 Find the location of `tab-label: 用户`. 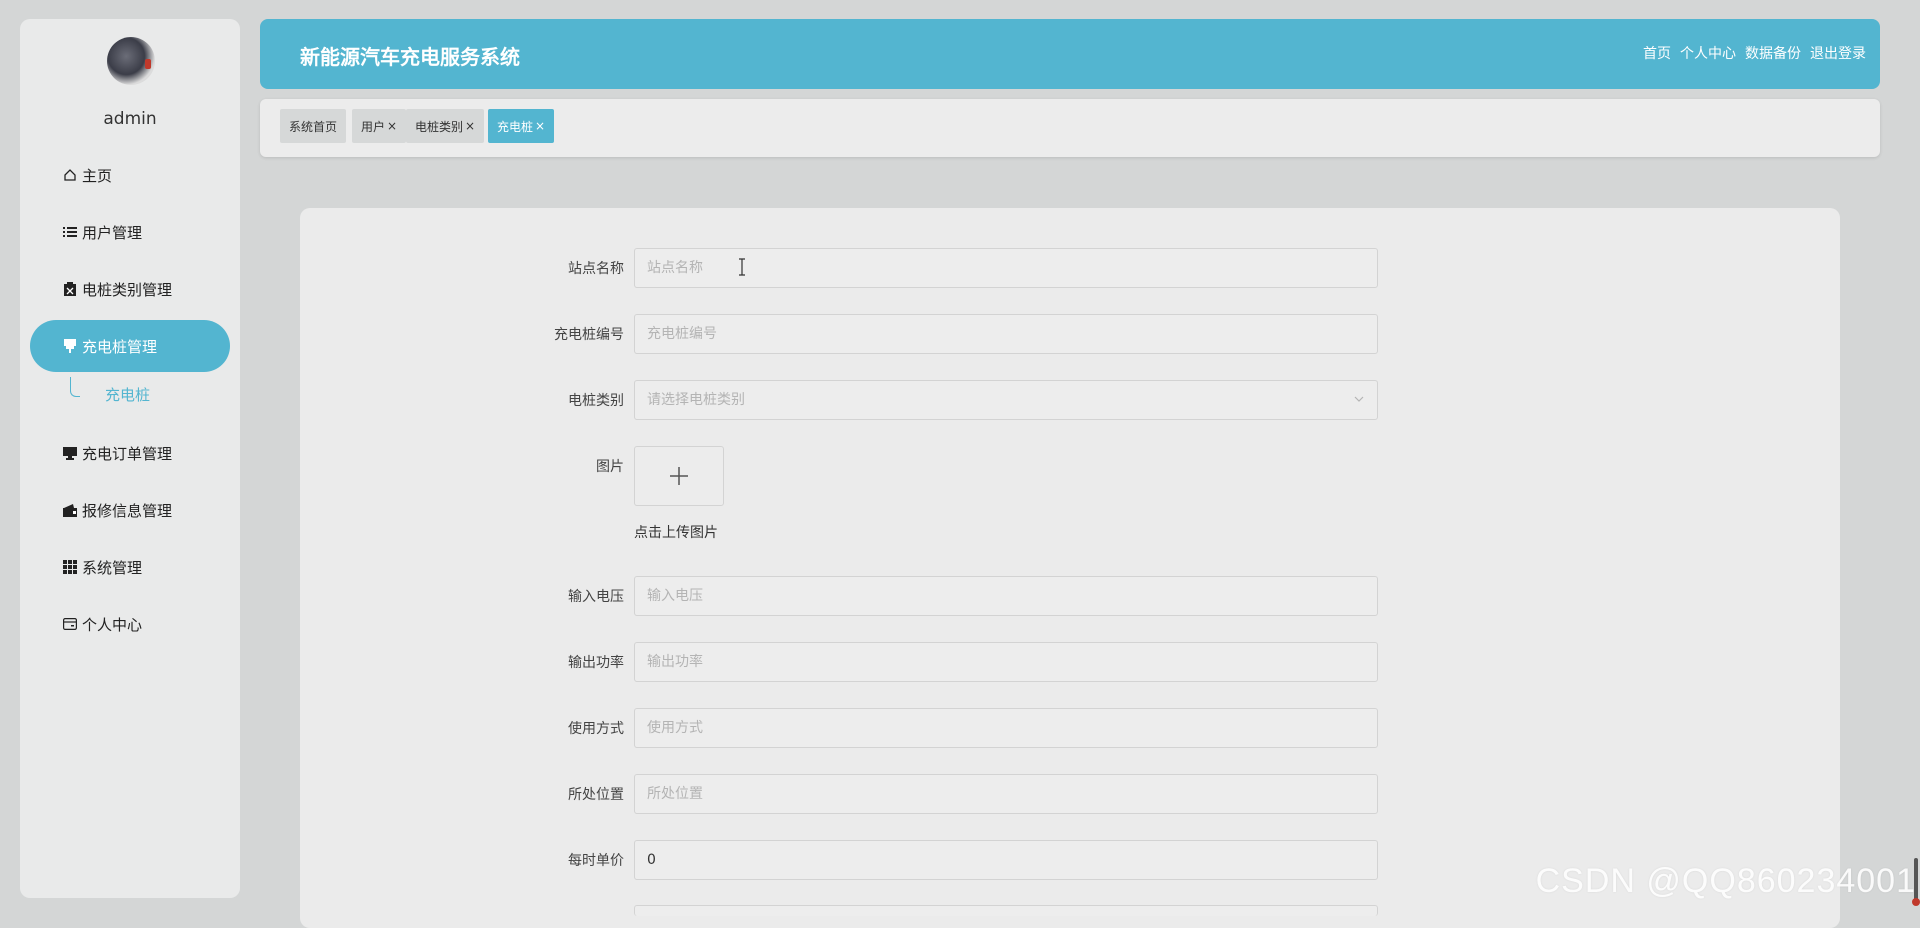

tab-label: 用户 is located at coordinates (373, 126).